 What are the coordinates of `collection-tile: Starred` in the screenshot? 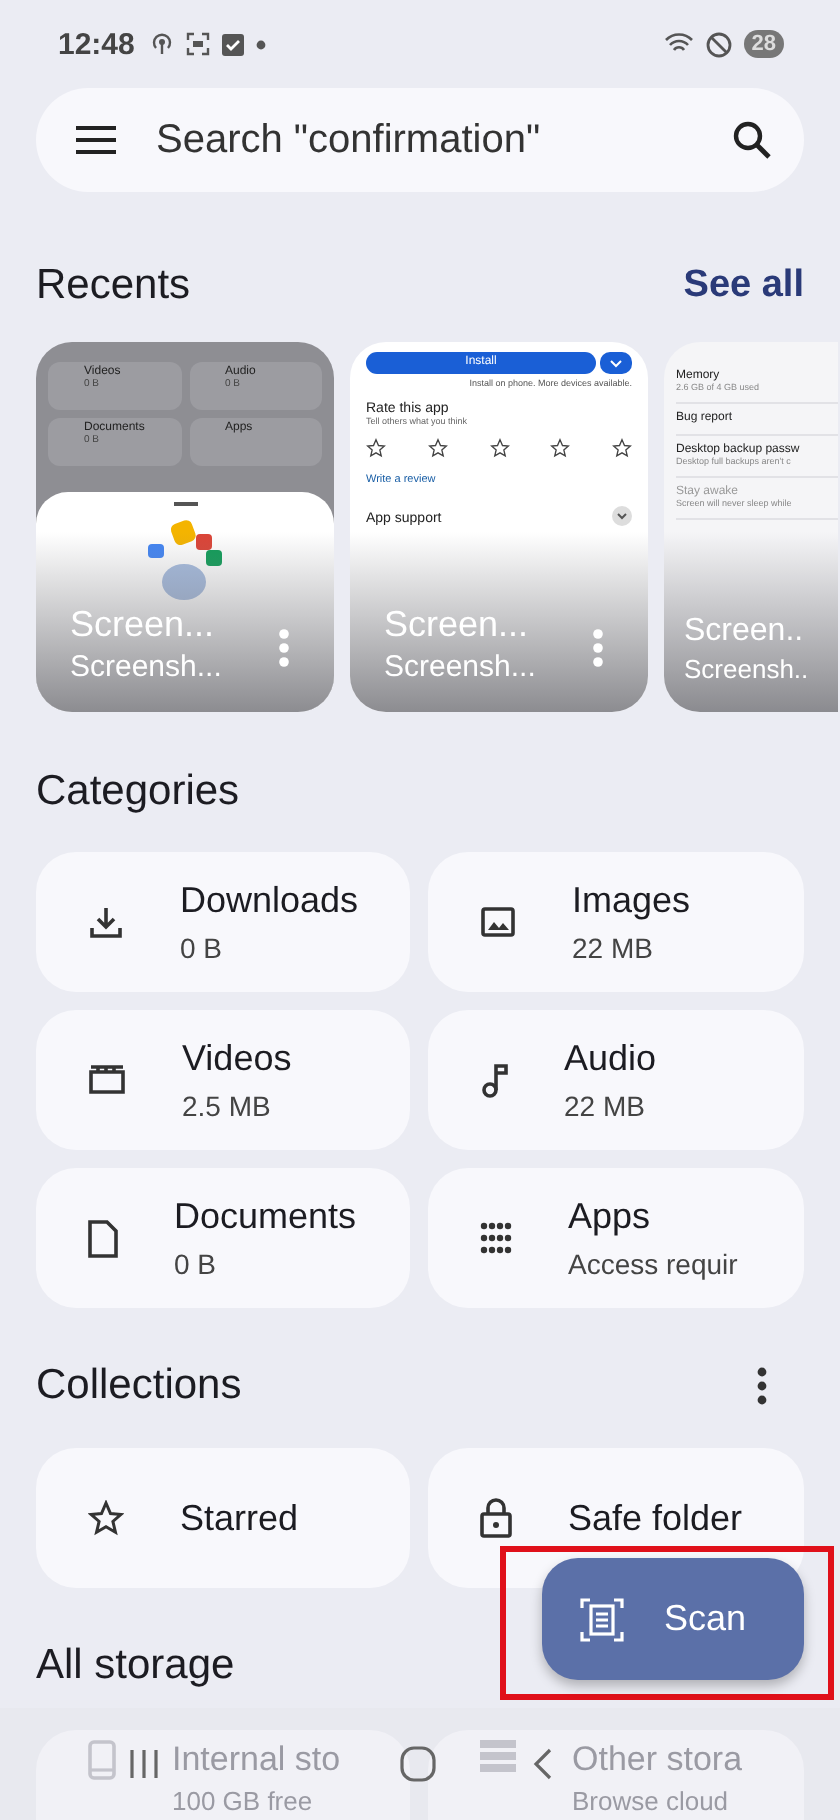 It's located at (223, 1518).